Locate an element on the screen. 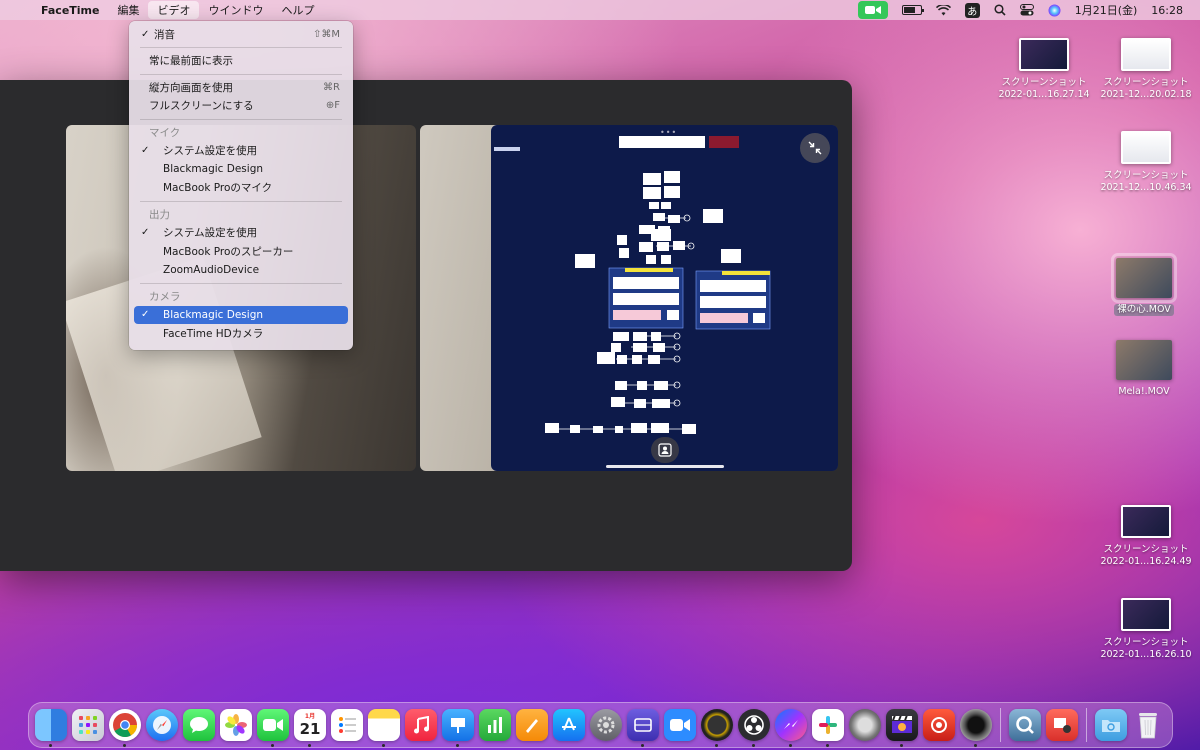  menu-item-fullscreen: フルスクリーンにする ⊕F is located at coordinates (241, 106).